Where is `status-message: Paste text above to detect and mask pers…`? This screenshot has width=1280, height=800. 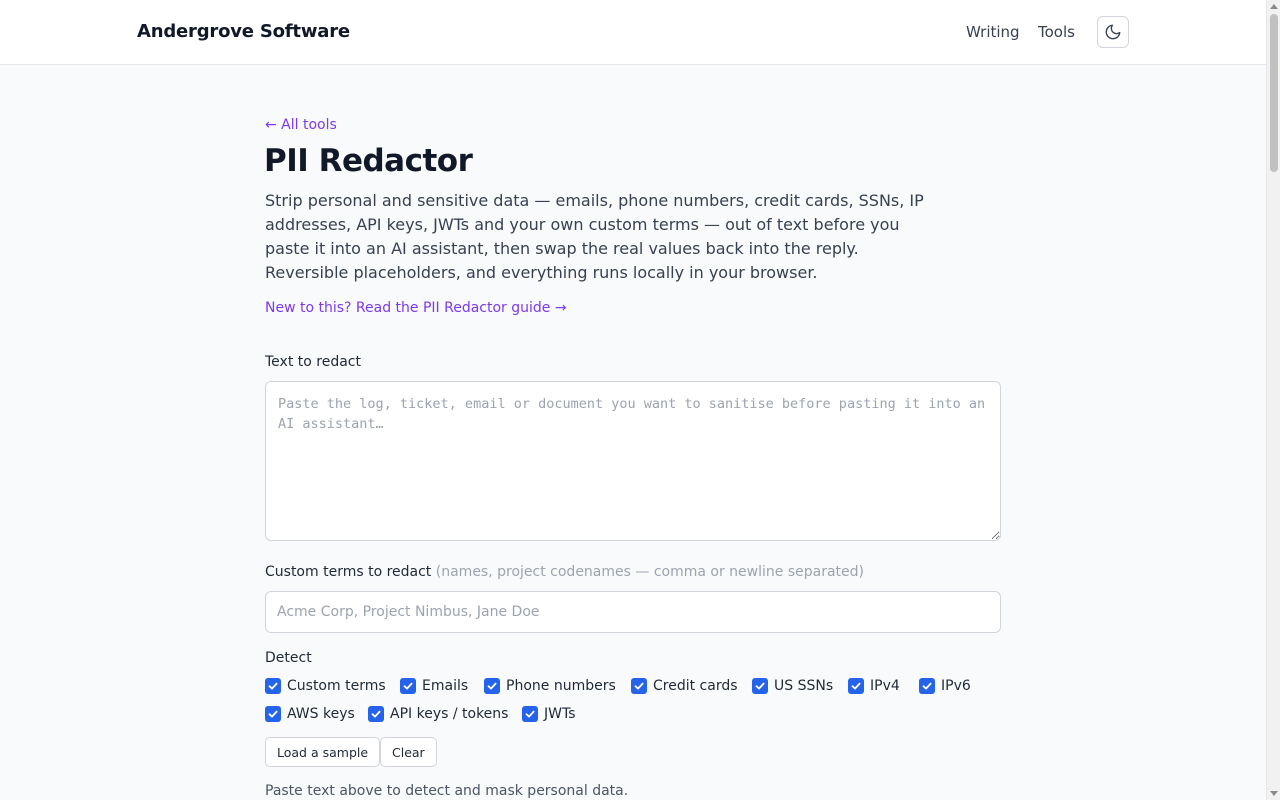 status-message: Paste text above to detect and mask pers… is located at coordinates (447, 791).